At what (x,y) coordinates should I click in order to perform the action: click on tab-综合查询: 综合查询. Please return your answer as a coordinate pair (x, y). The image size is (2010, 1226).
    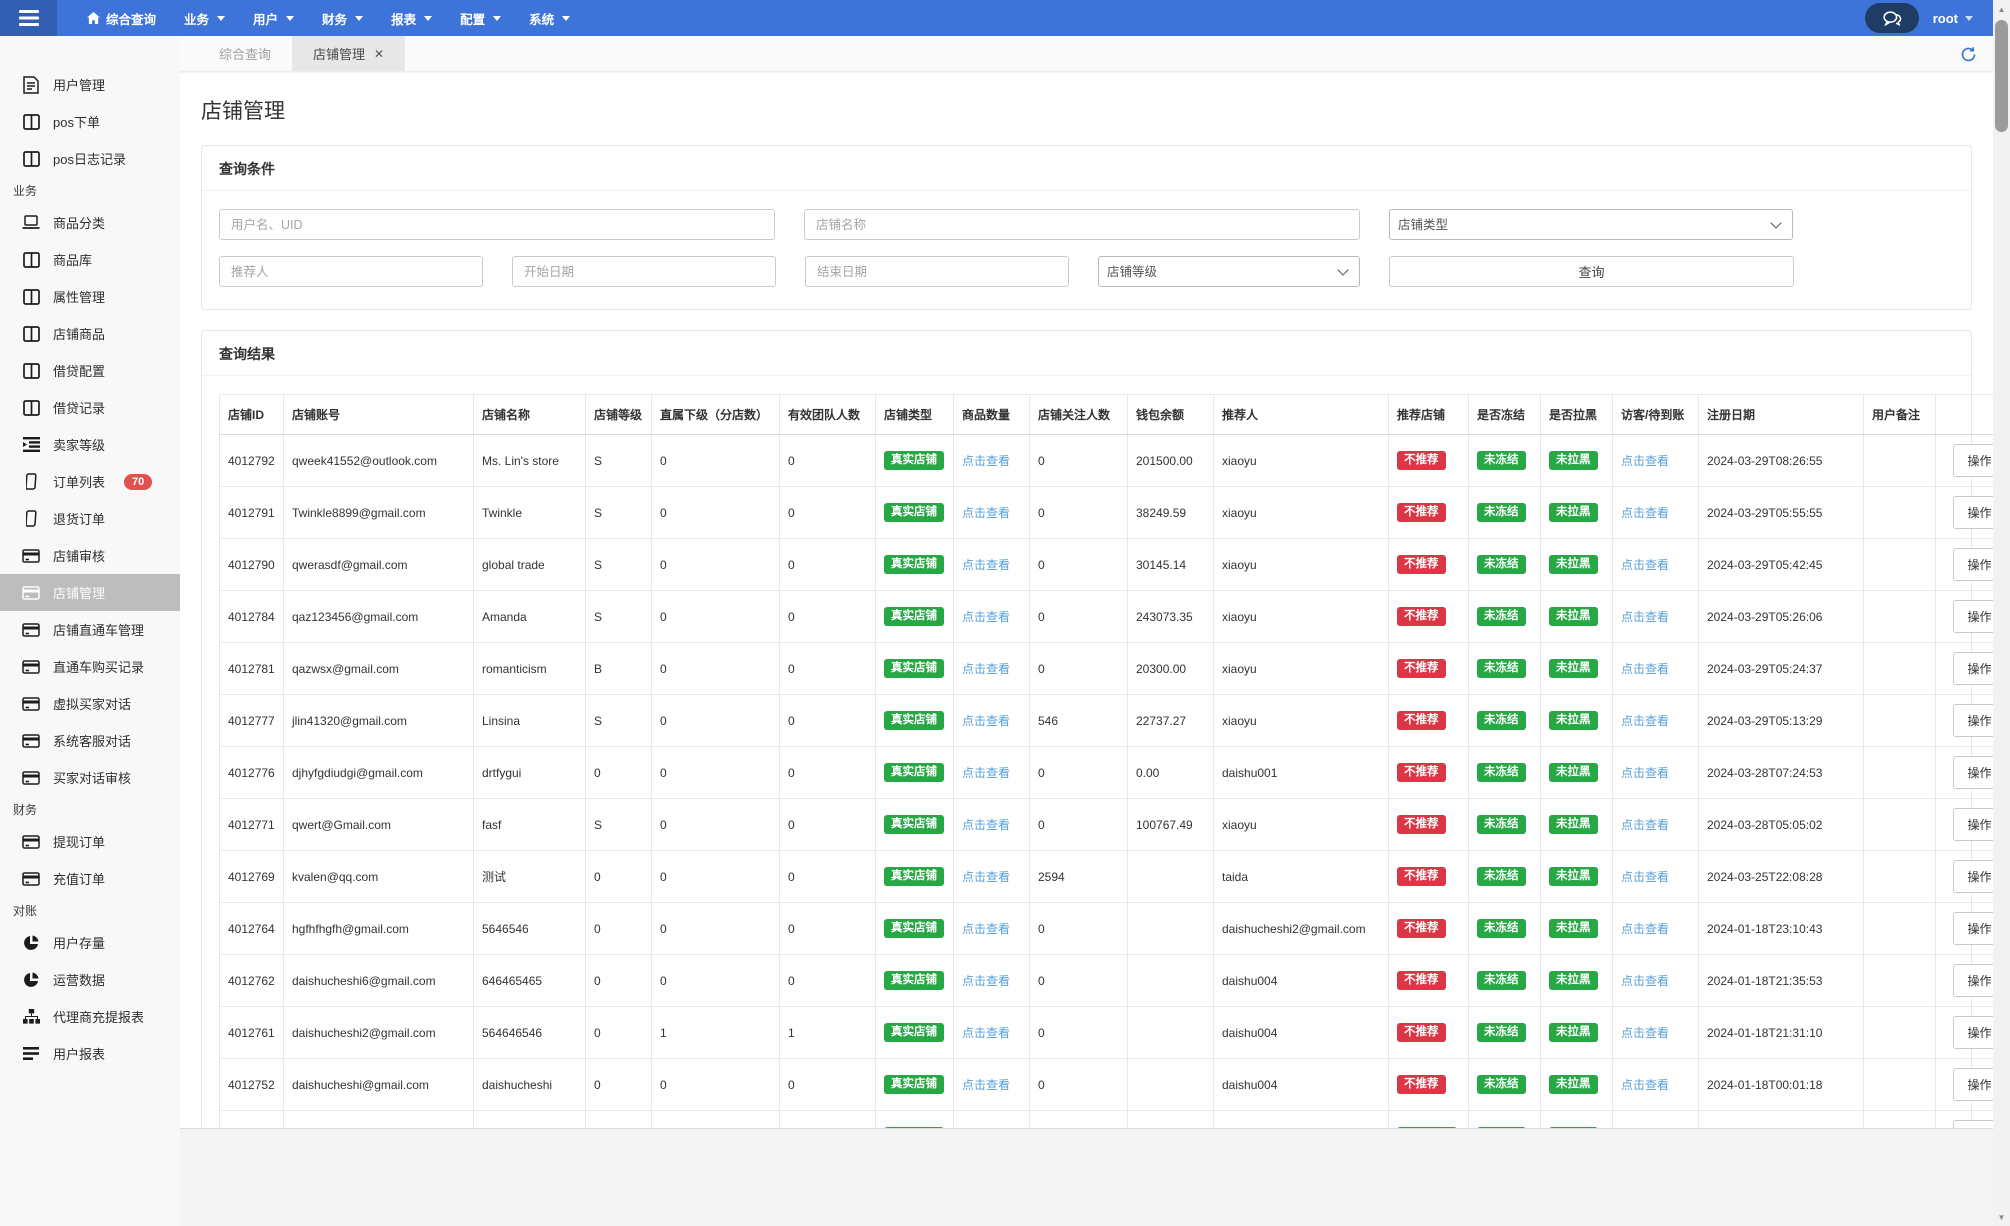
    Looking at the image, I should click on (245, 53).